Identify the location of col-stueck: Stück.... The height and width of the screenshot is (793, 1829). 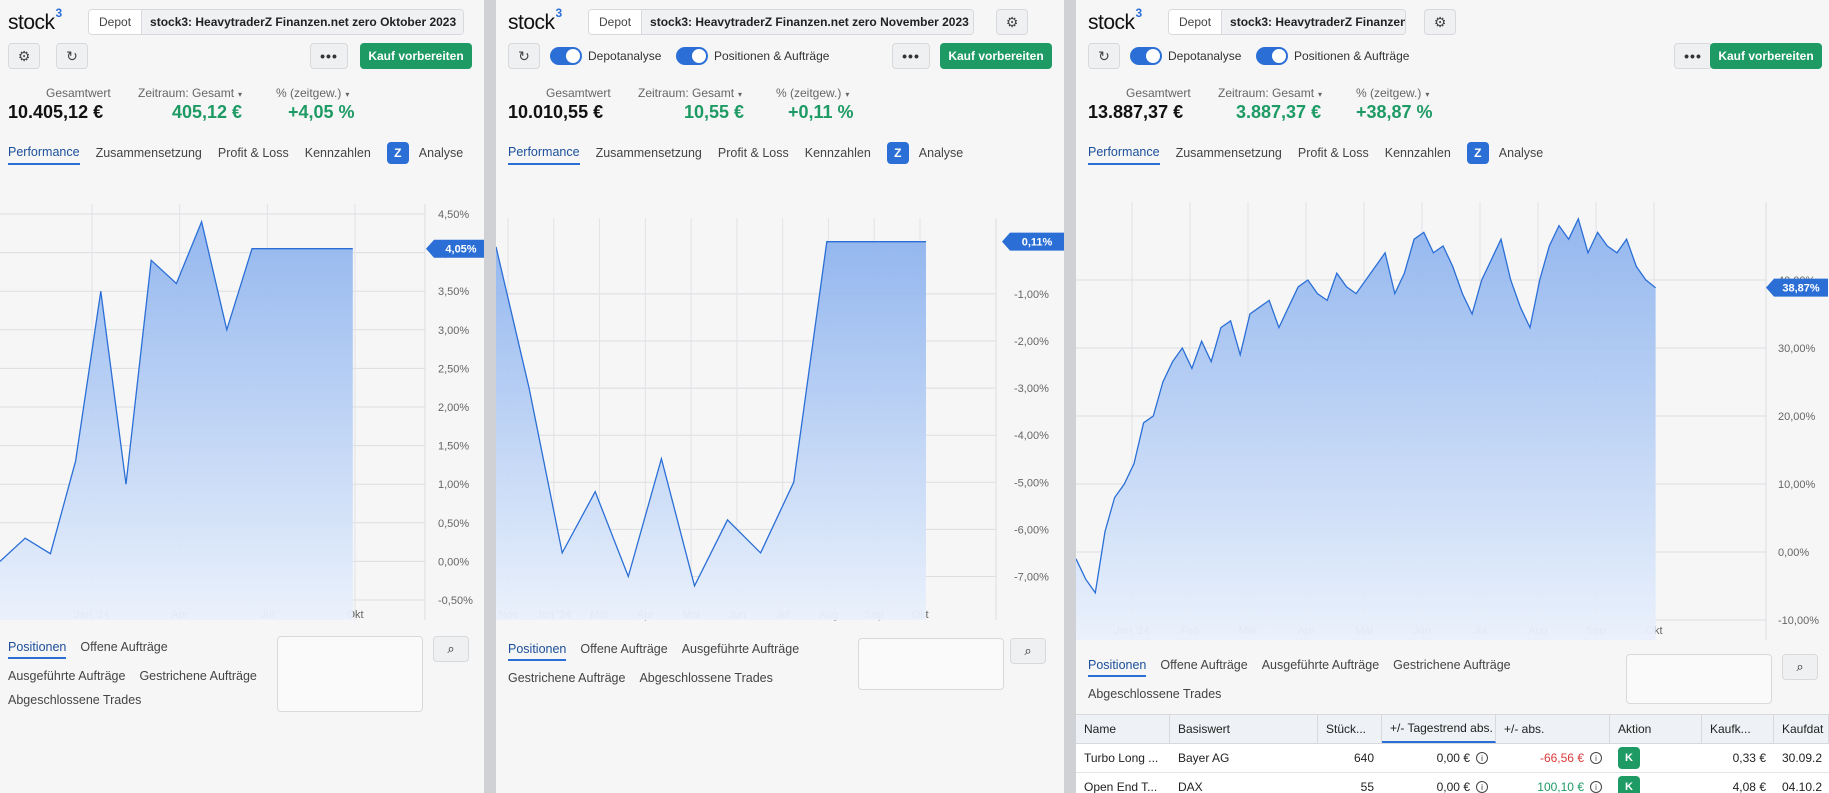
(1350, 729).